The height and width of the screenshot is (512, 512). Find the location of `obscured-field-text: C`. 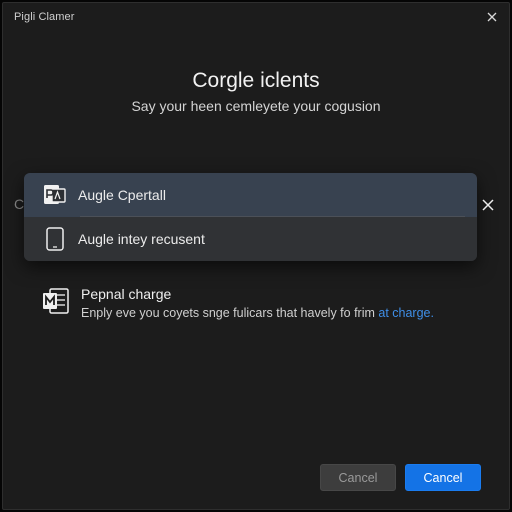

obscured-field-text: C is located at coordinates (19, 204).